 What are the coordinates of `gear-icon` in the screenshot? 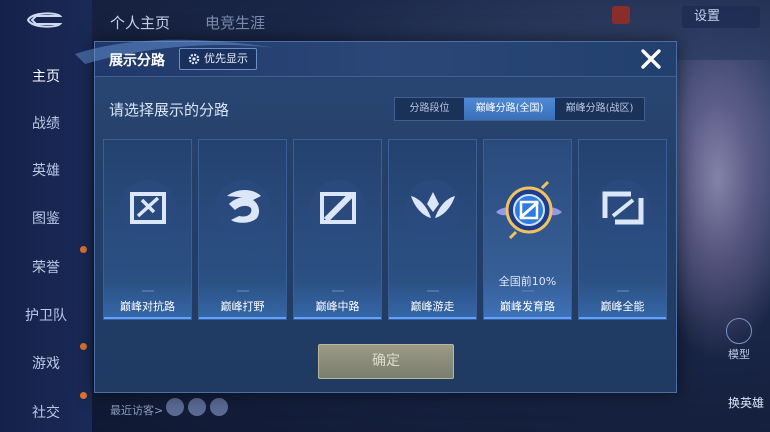 It's located at (194, 59).